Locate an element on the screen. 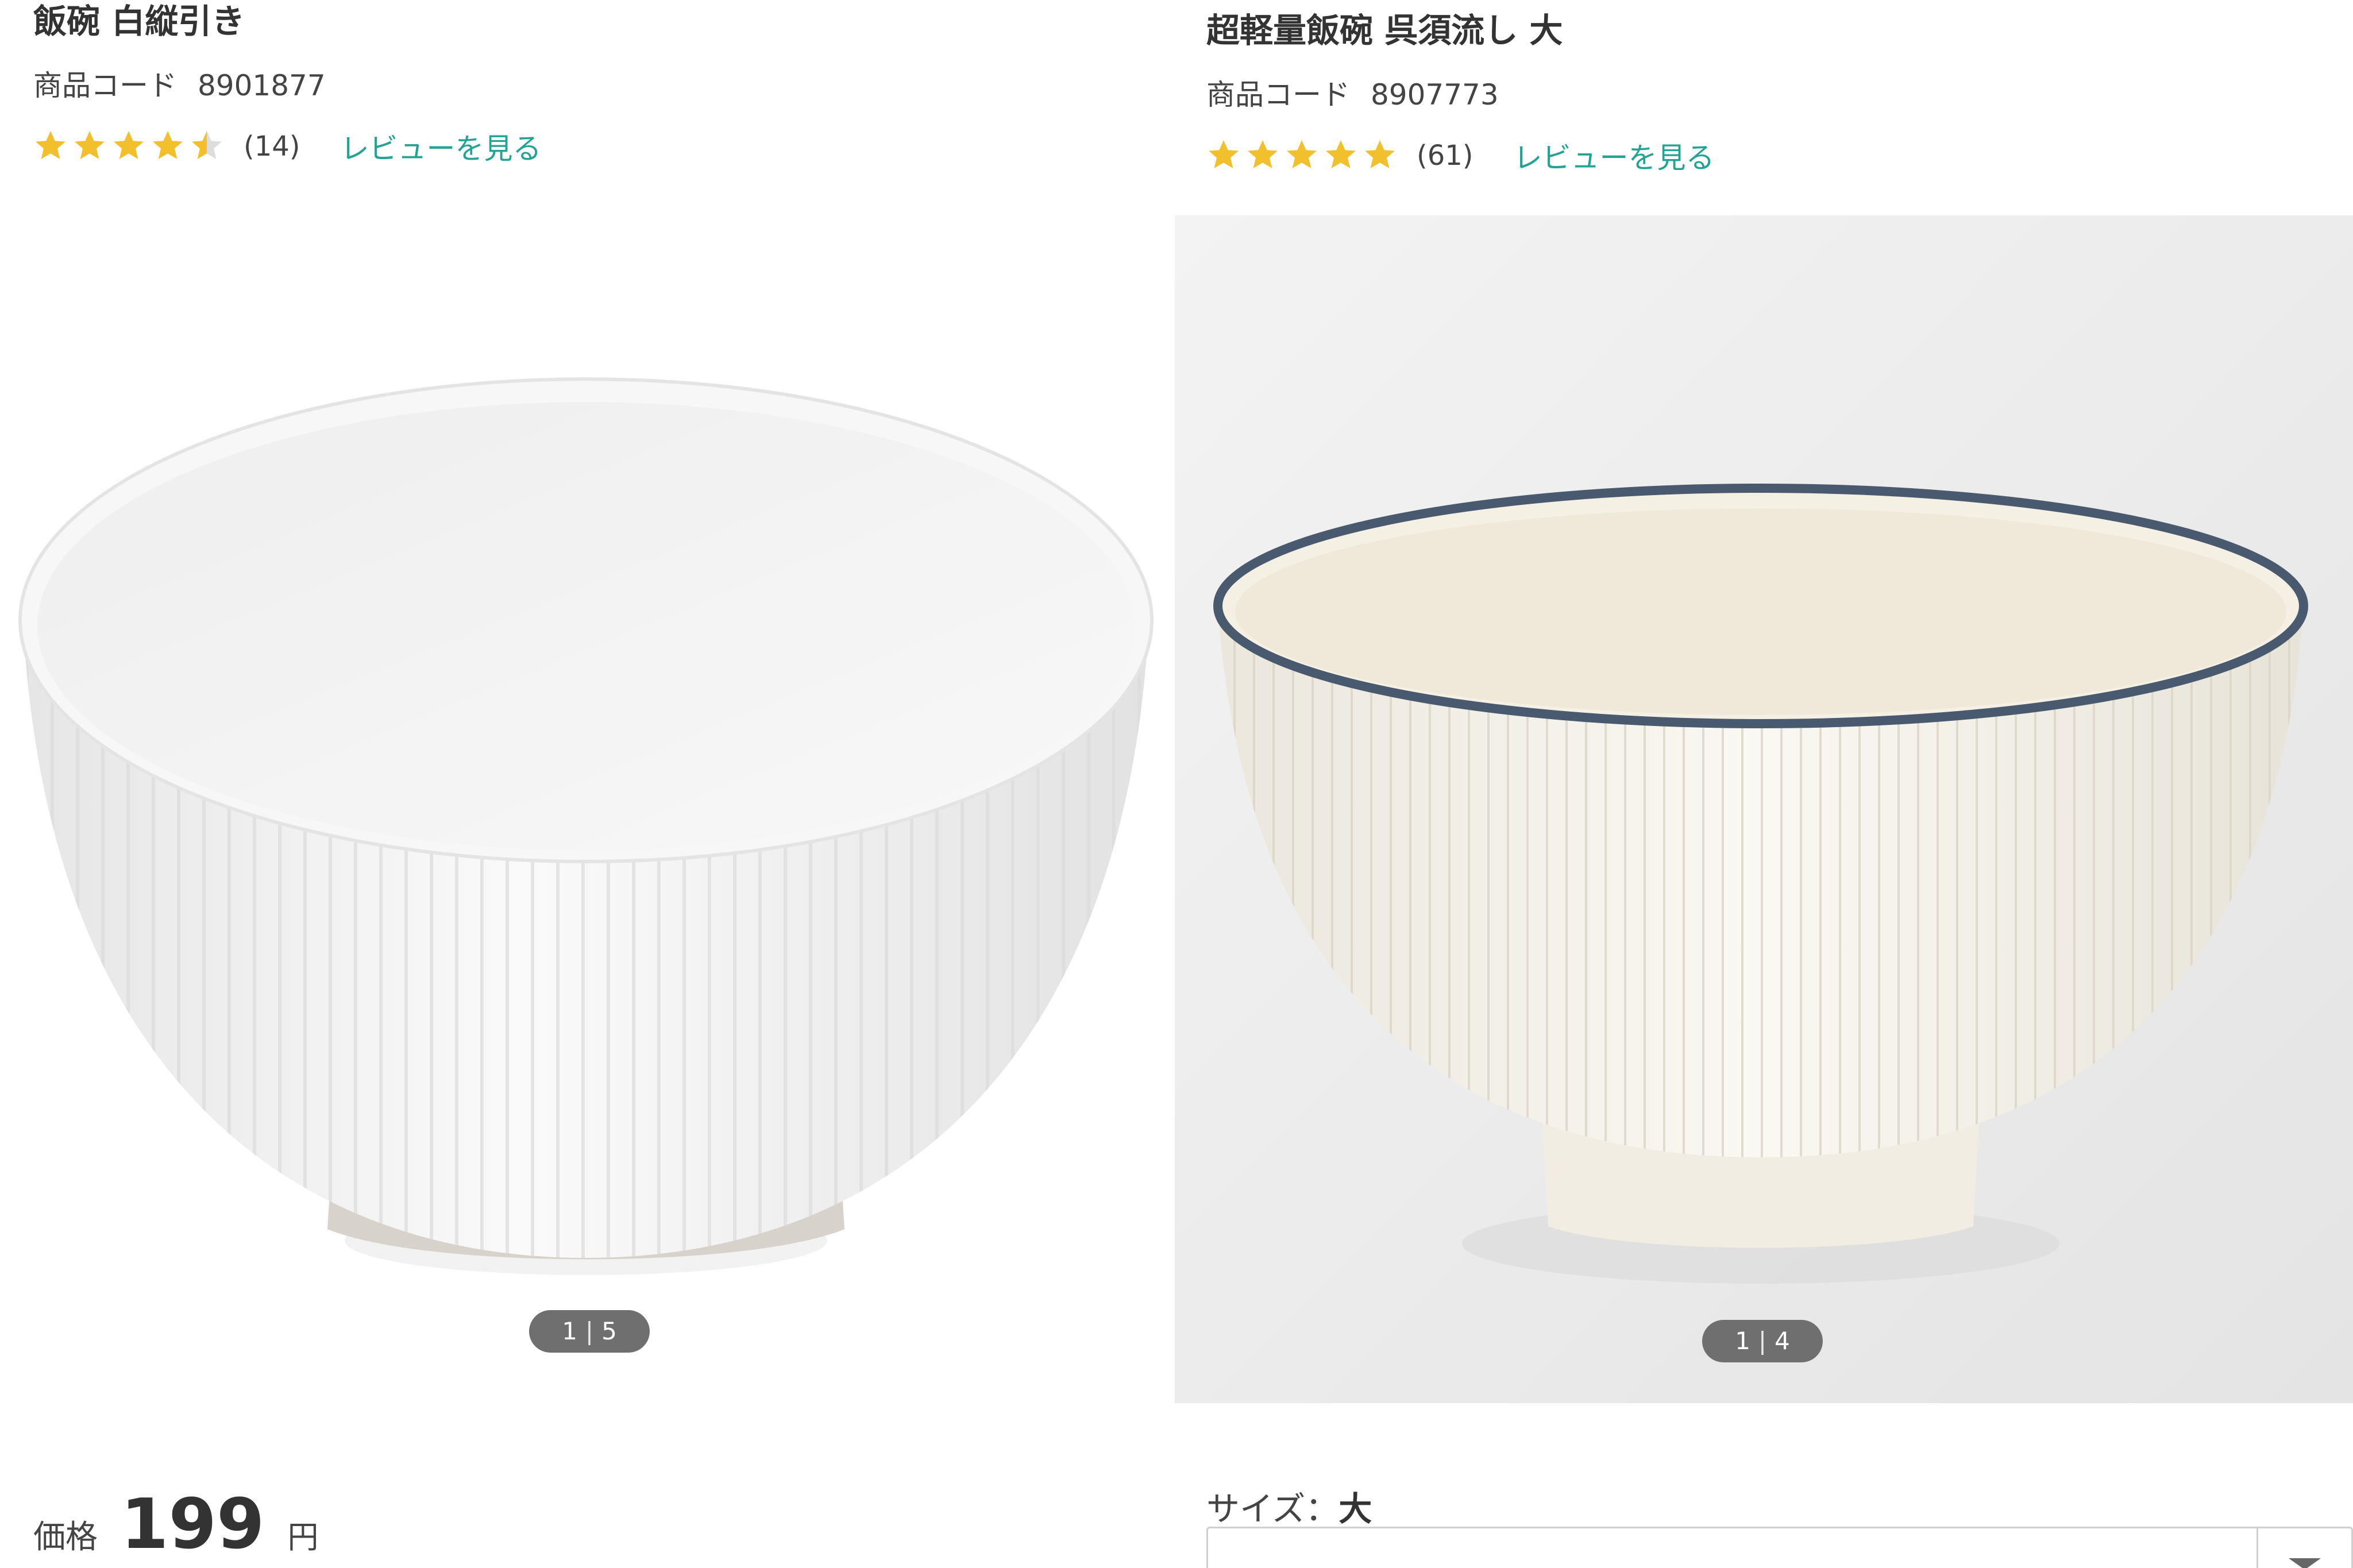 The height and width of the screenshot is (1568, 2353). size-select-button is located at coordinates (2303, 1548).